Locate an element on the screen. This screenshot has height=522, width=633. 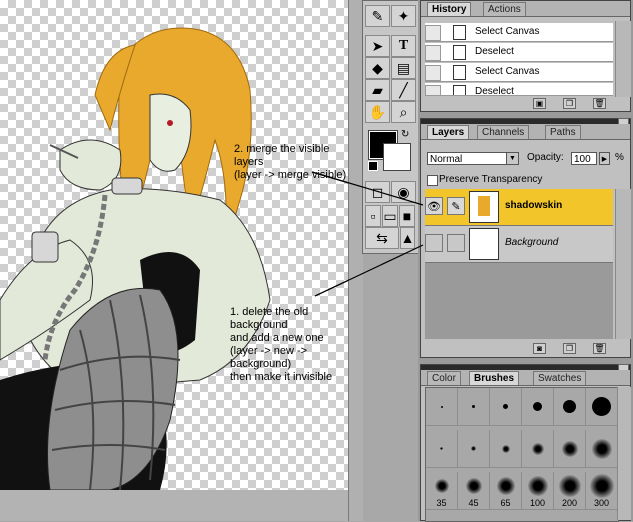
opacity-arrow-icon: ▶ is located at coordinates (604, 158).